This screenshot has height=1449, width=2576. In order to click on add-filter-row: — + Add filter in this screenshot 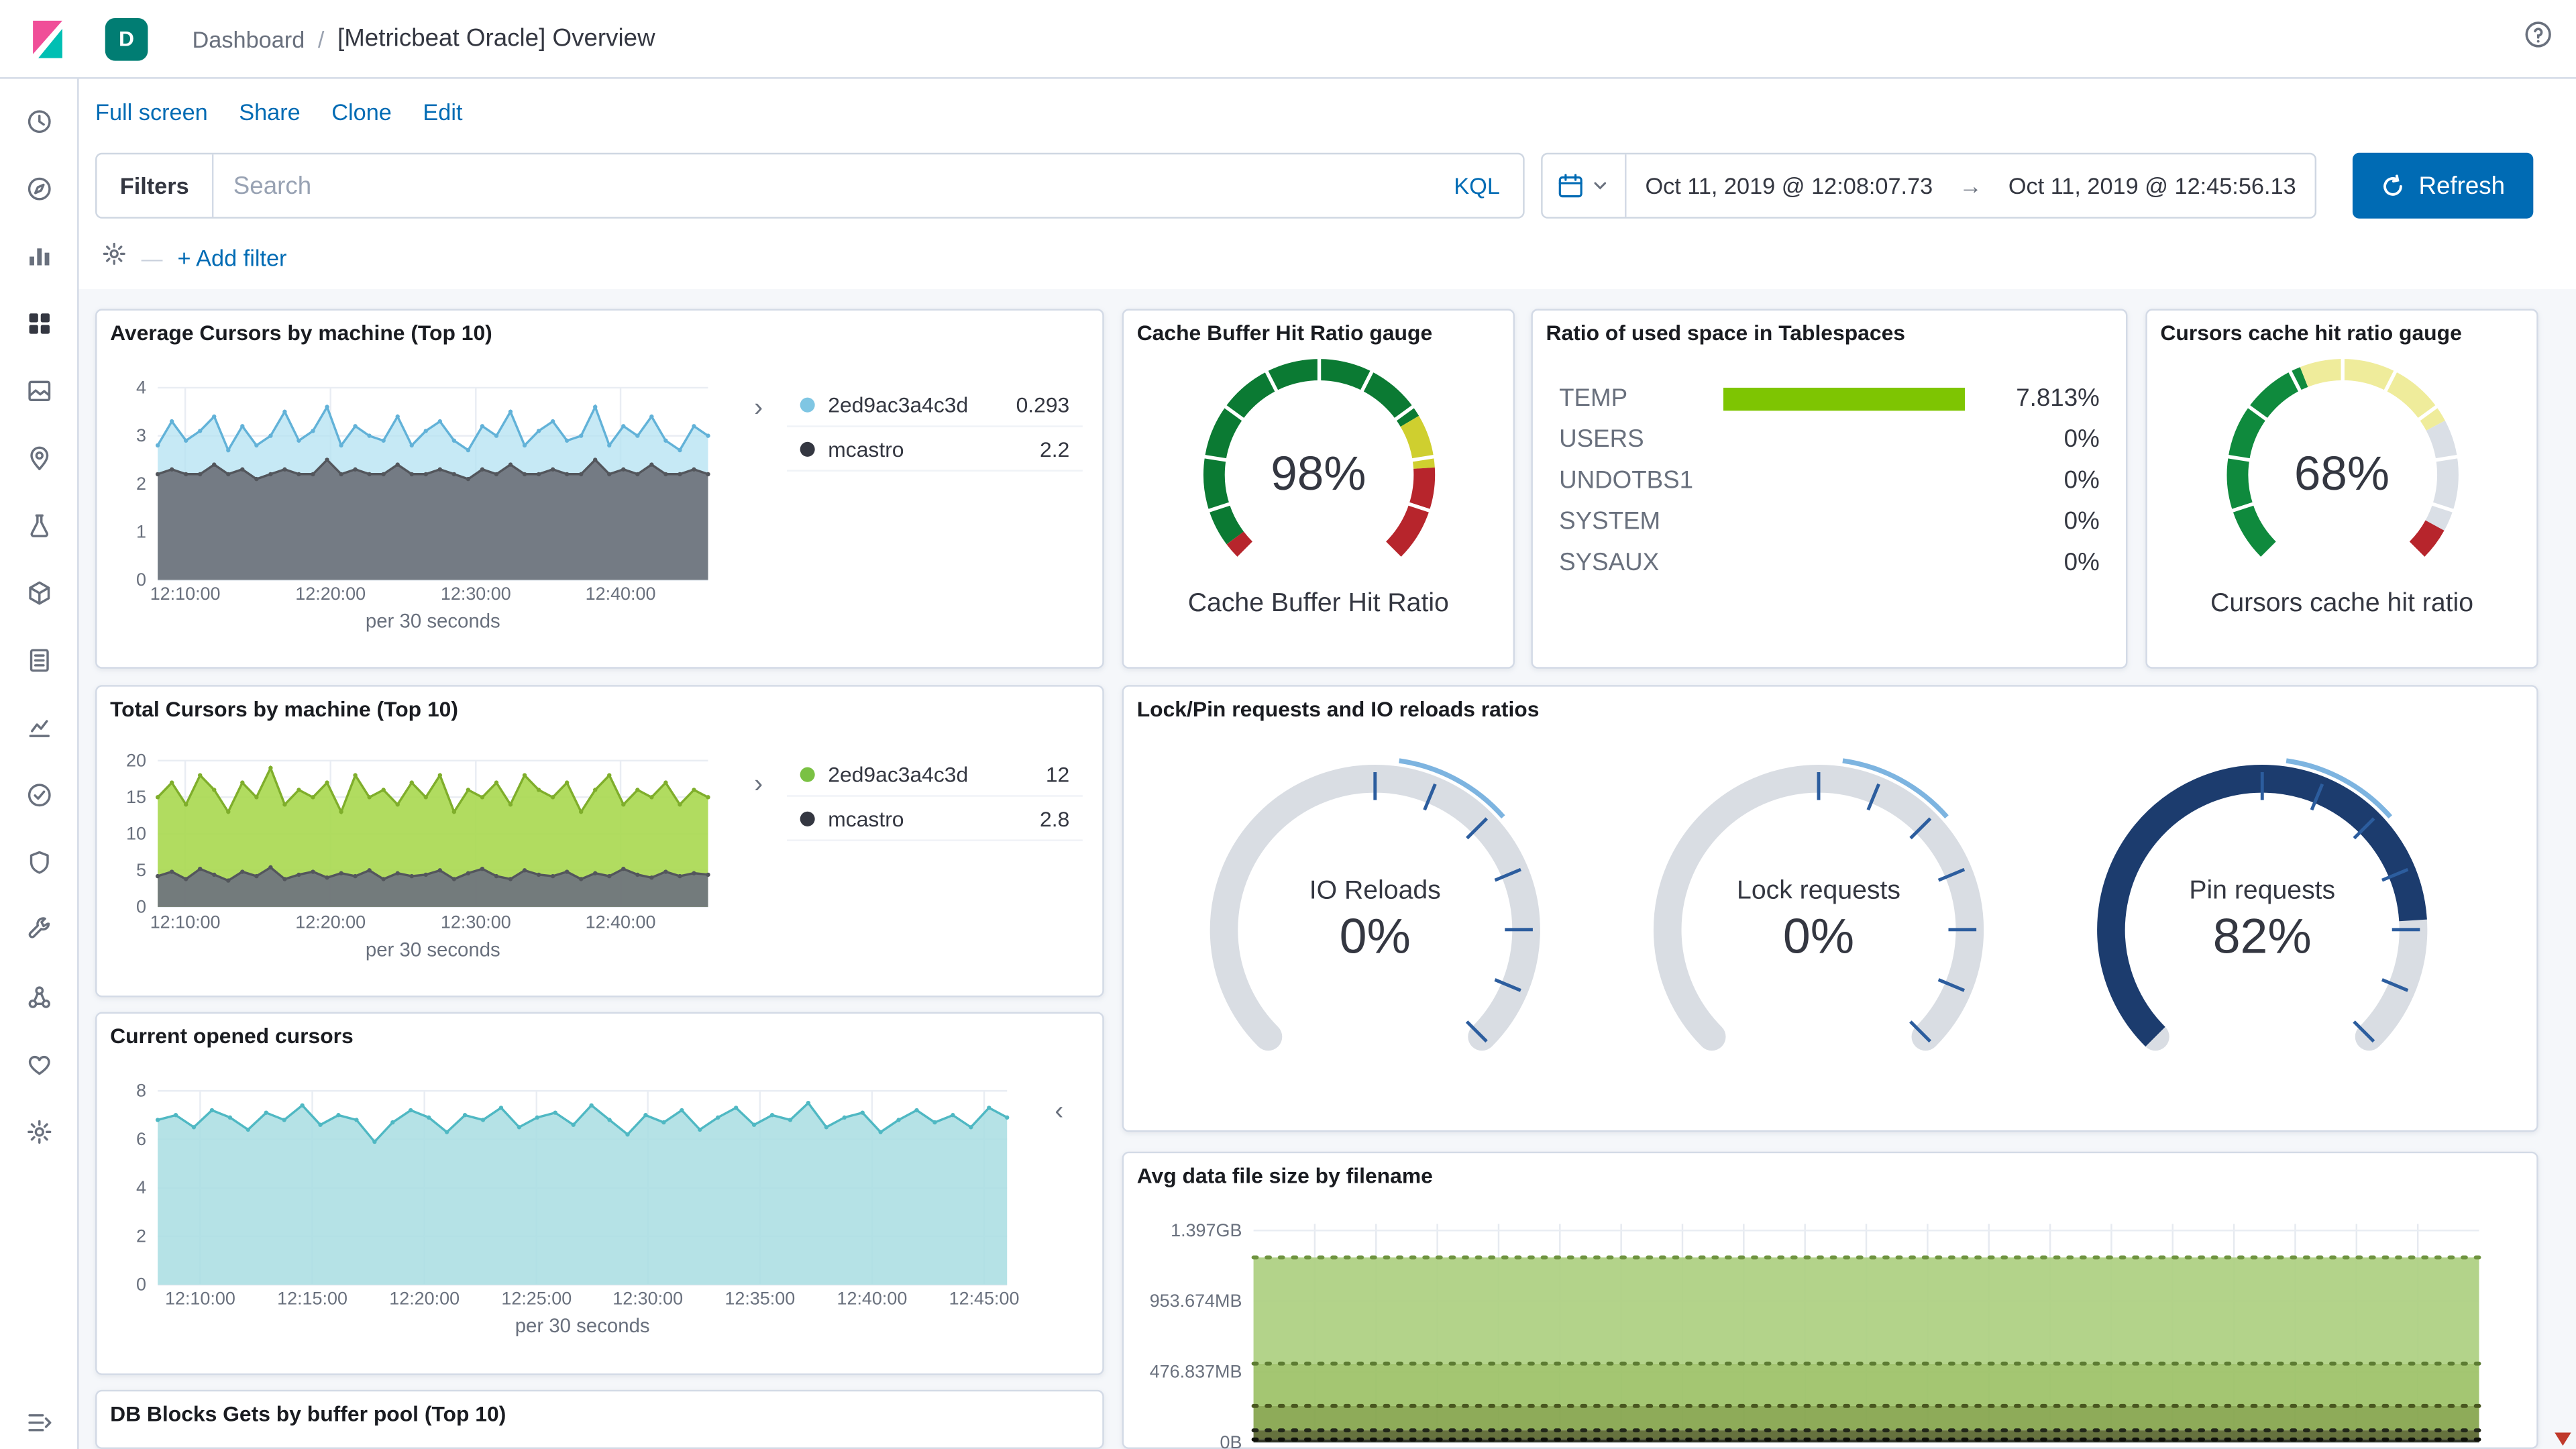, I will do `click(194, 257)`.